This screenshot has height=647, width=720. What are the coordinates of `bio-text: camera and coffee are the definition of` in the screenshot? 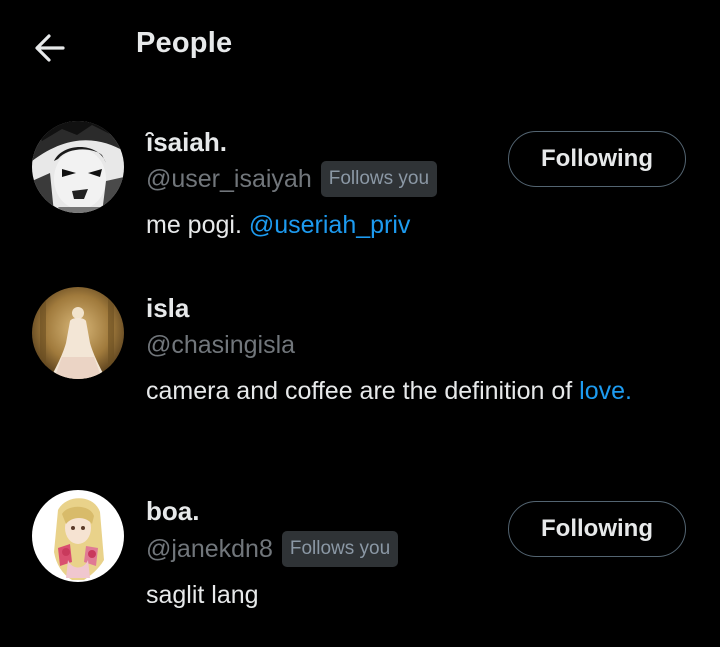 It's located at (363, 391).